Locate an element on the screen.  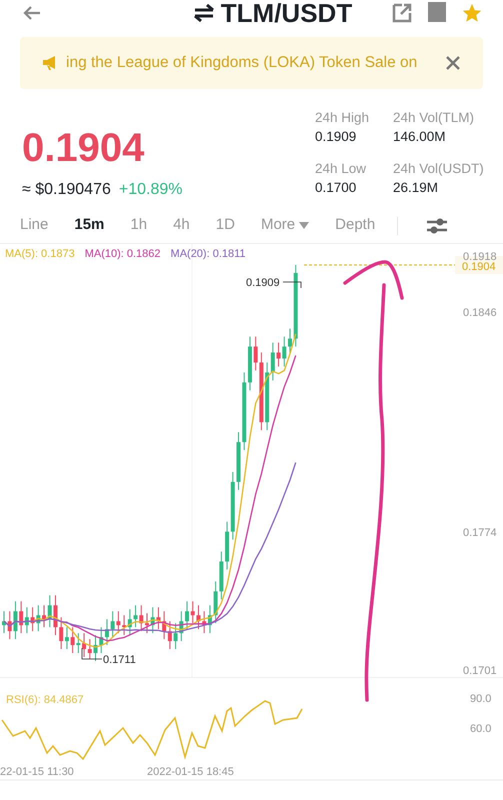
moving-average-label: MA(20): 0.1811 is located at coordinates (208, 254).